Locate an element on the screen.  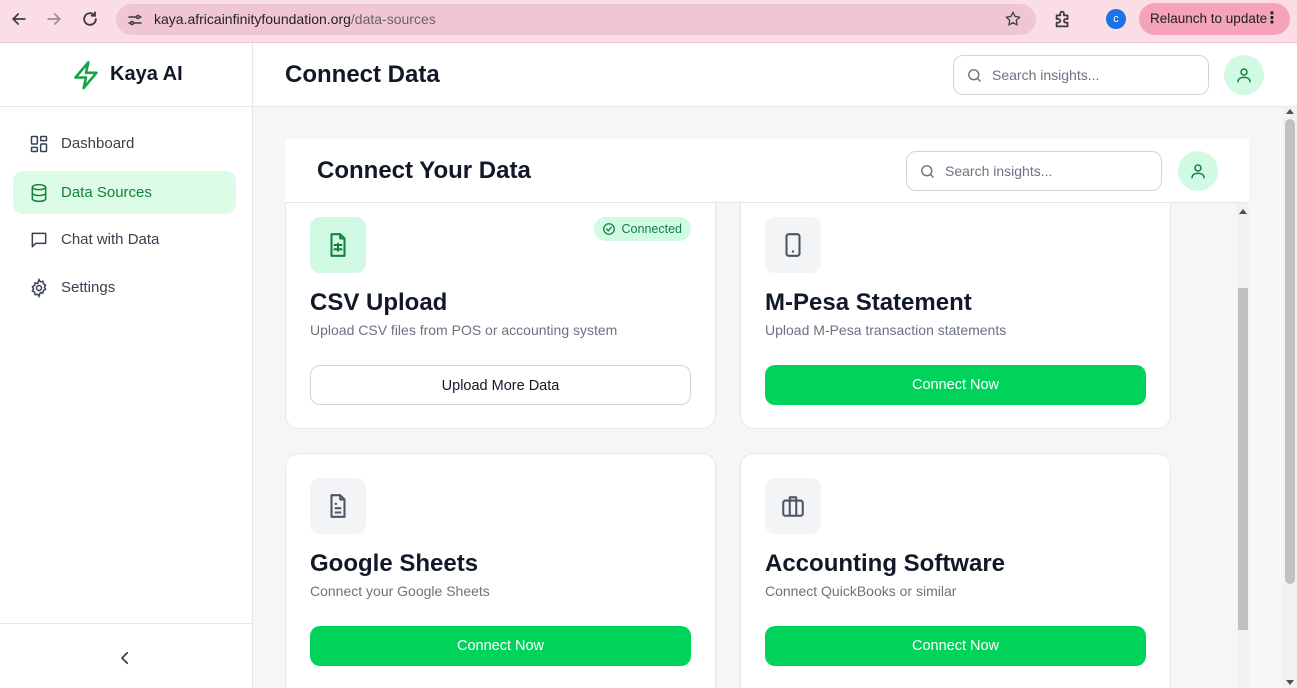
inner-scrollbar is located at coordinates (1243, 445).